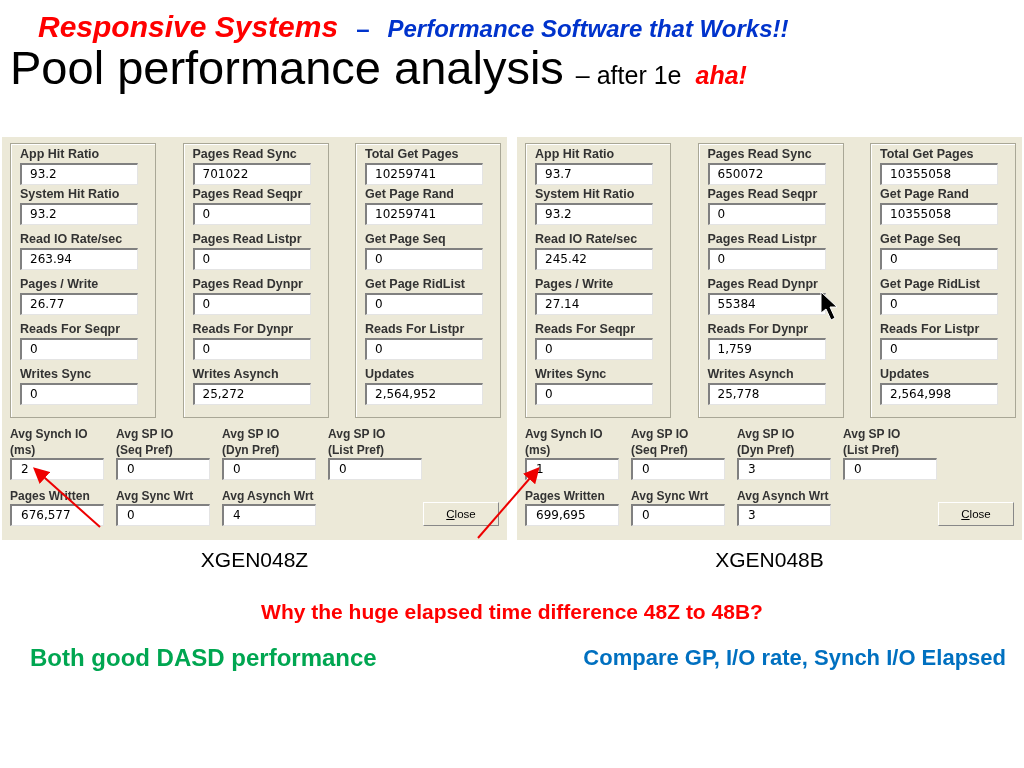 The width and height of the screenshot is (1024, 768). Describe the element at coordinates (247, 239) in the screenshot. I see `field-label: Pages Read Listpr` at that location.